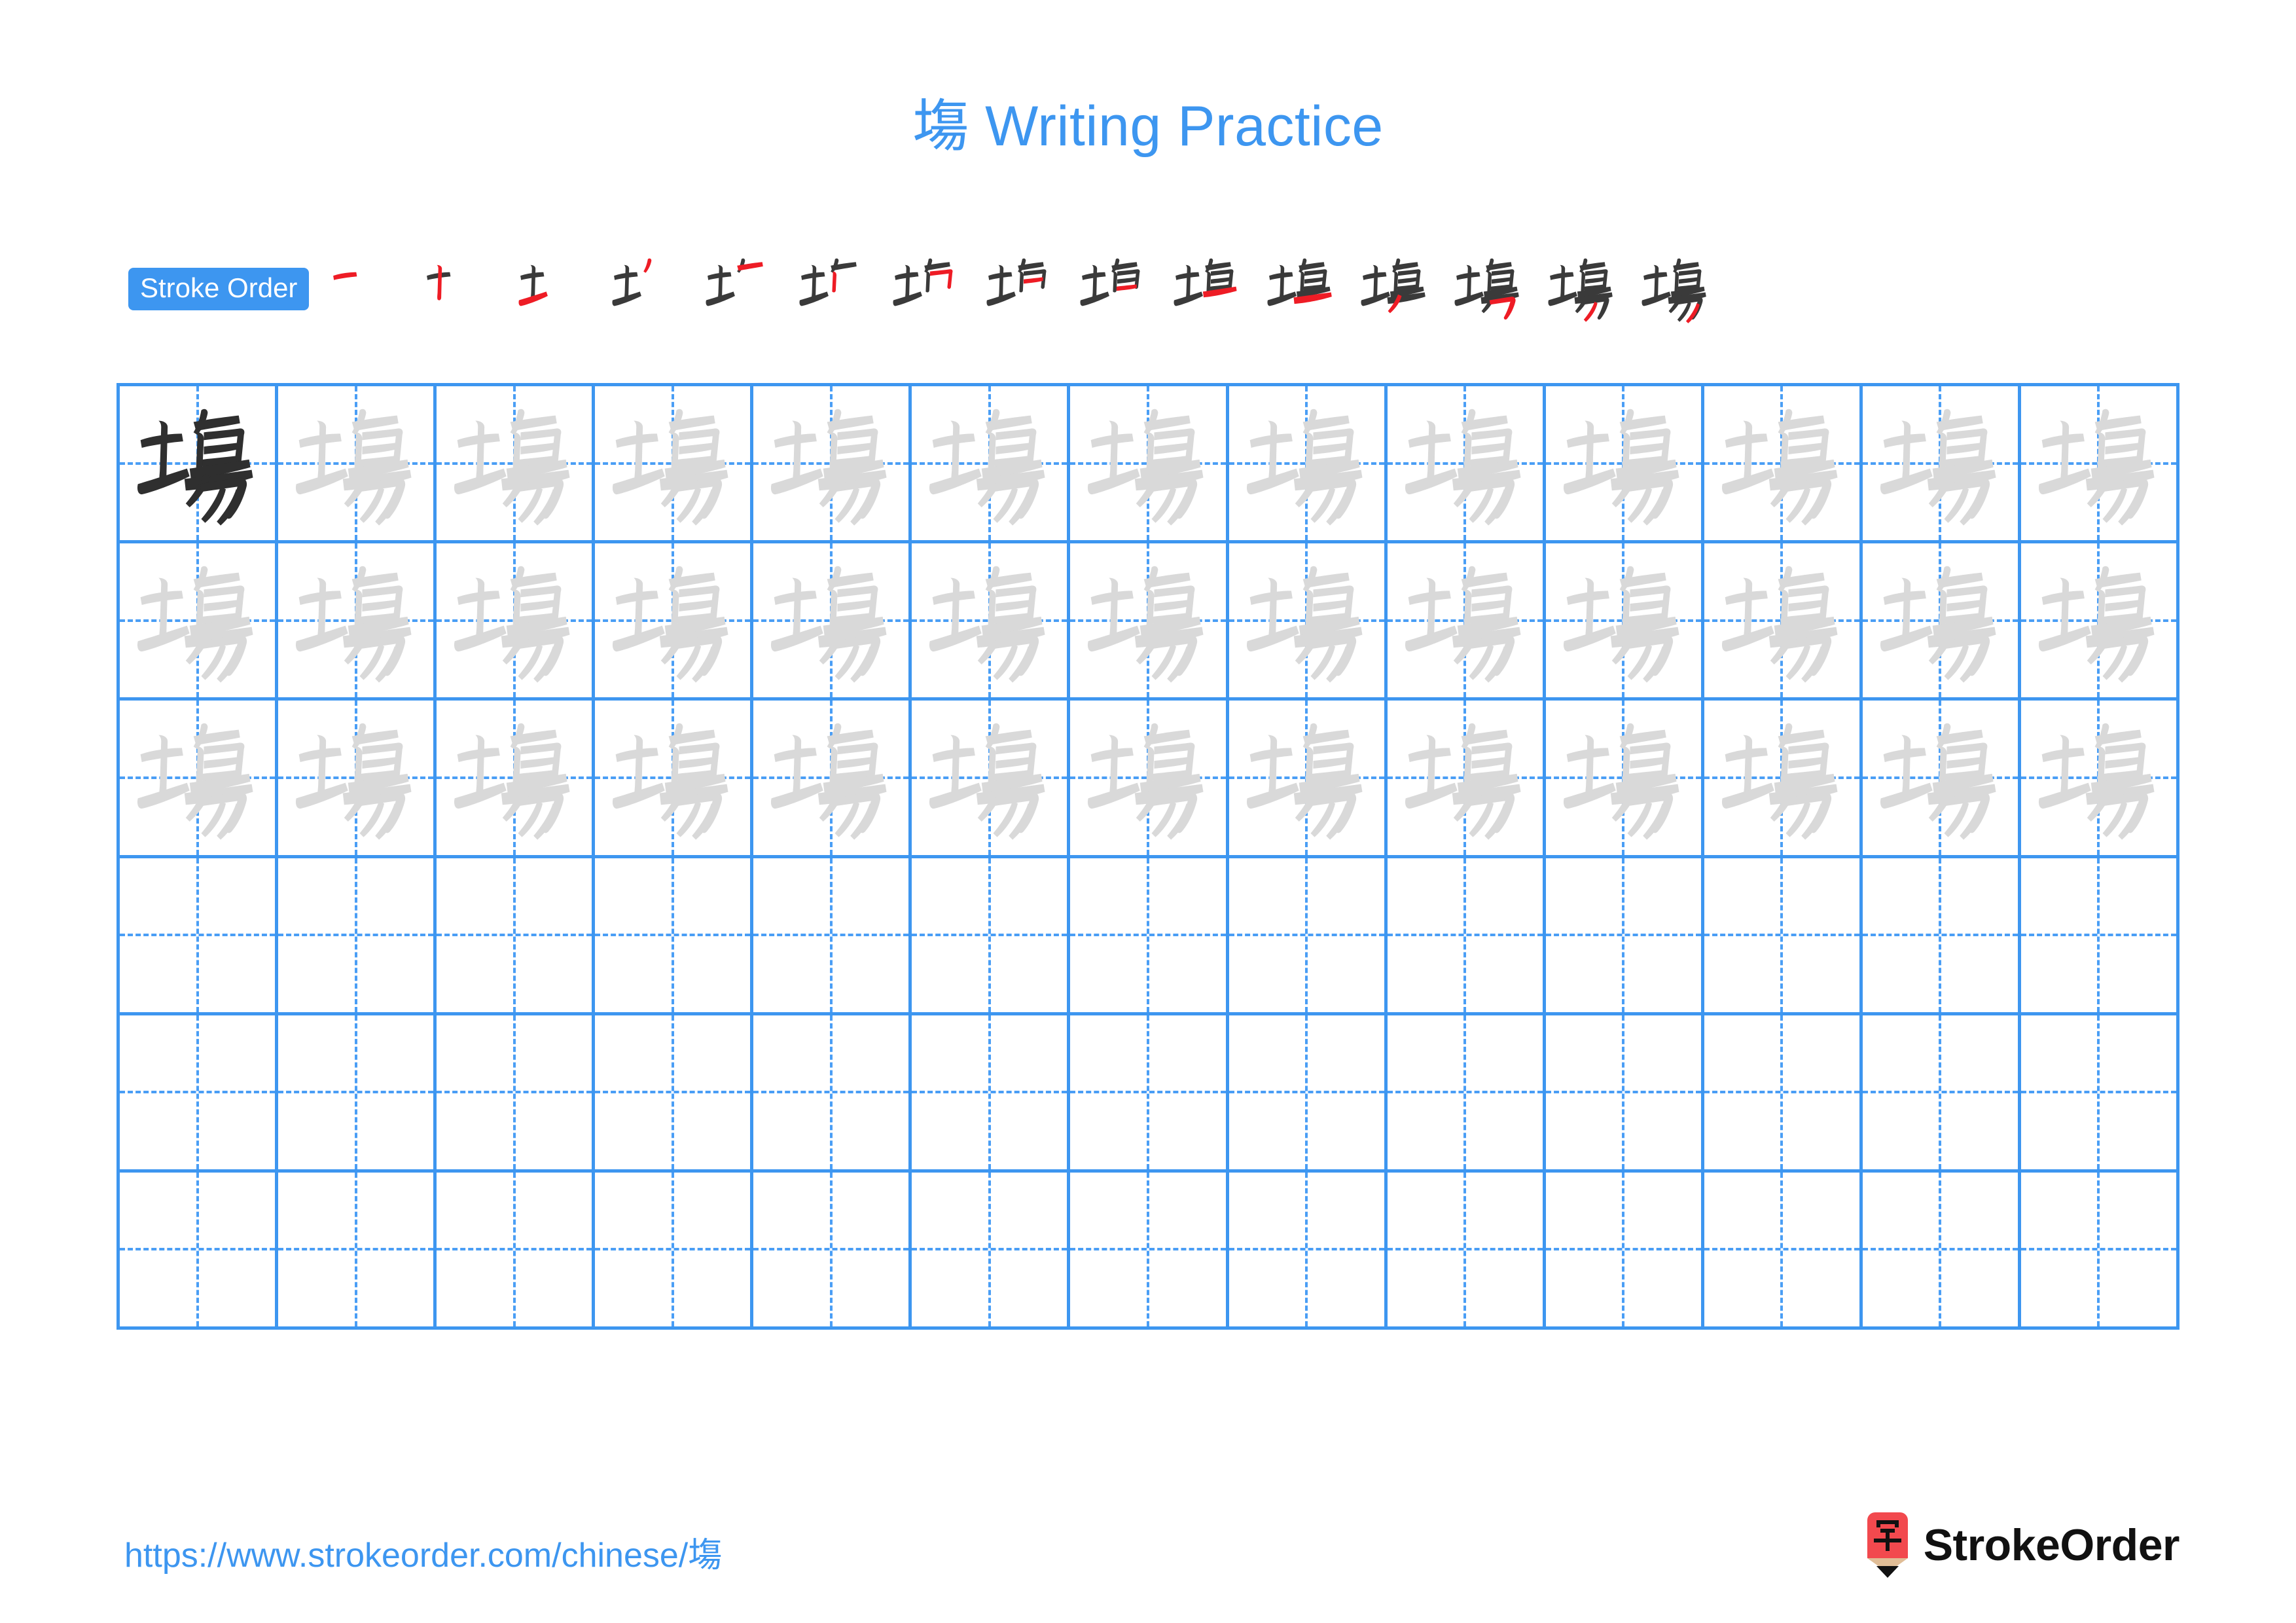 The width and height of the screenshot is (2296, 1623). What do you see at coordinates (1308, 936) in the screenshot?
I see `practice-cell-r4c8` at bounding box center [1308, 936].